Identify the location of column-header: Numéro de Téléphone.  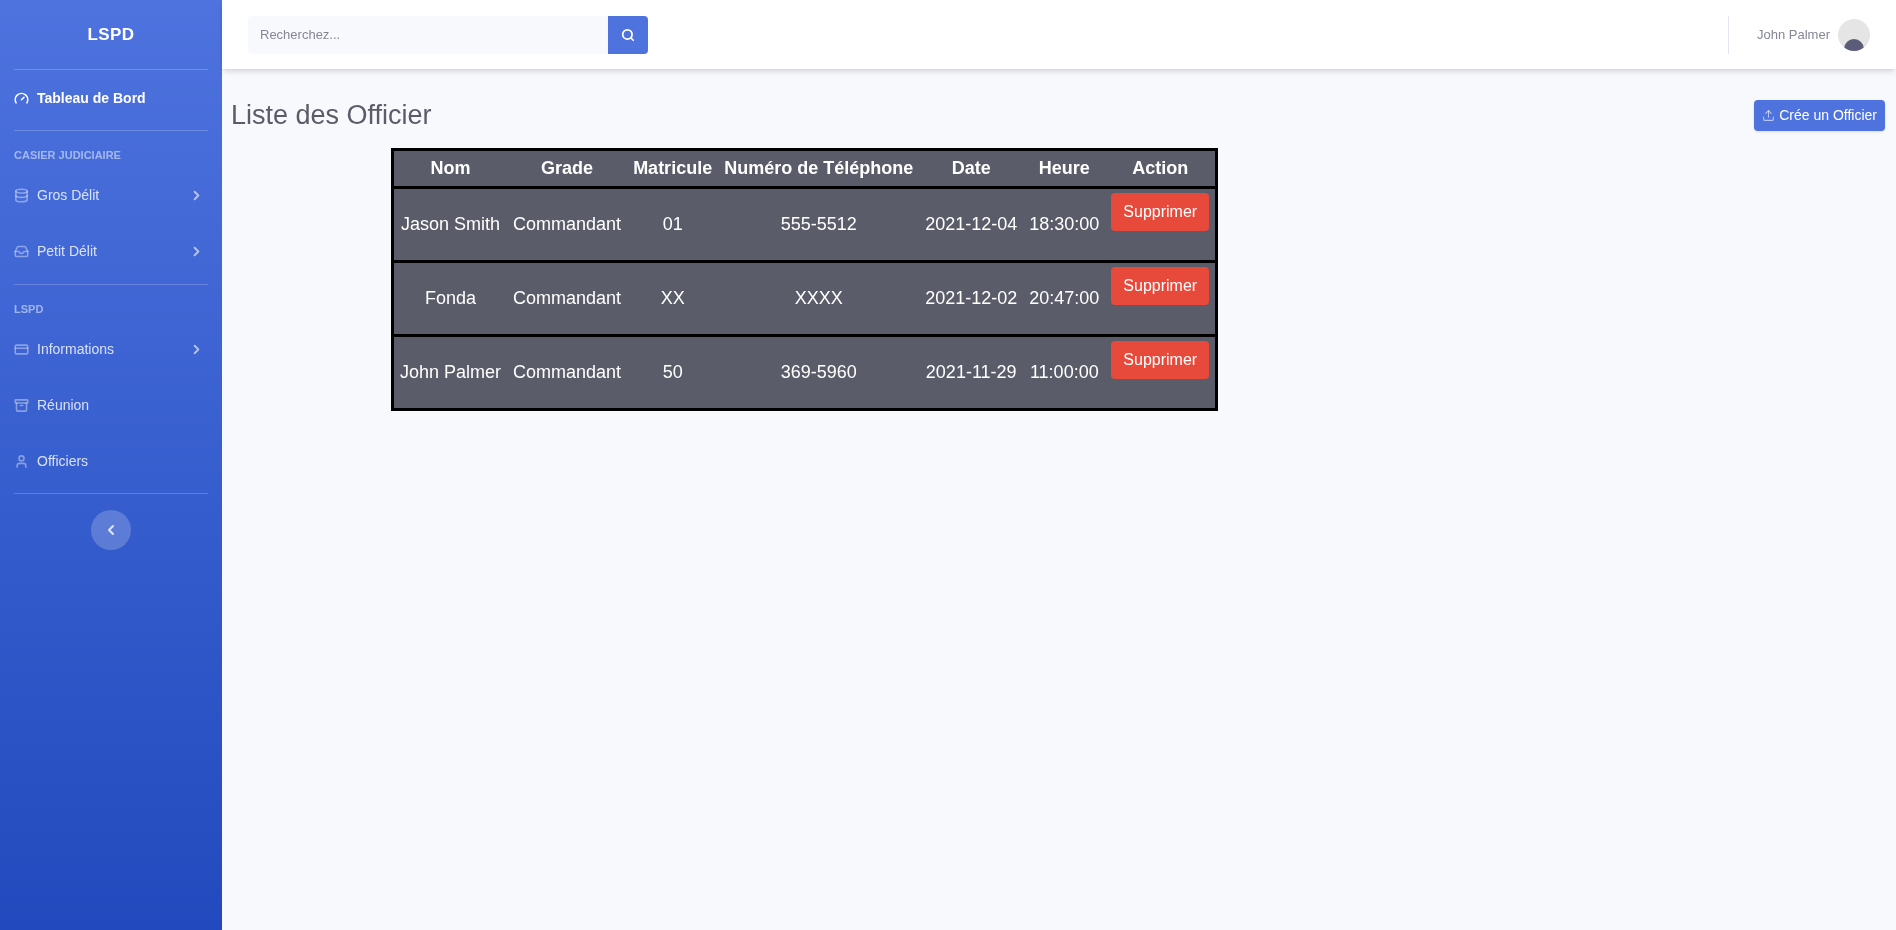
(819, 168).